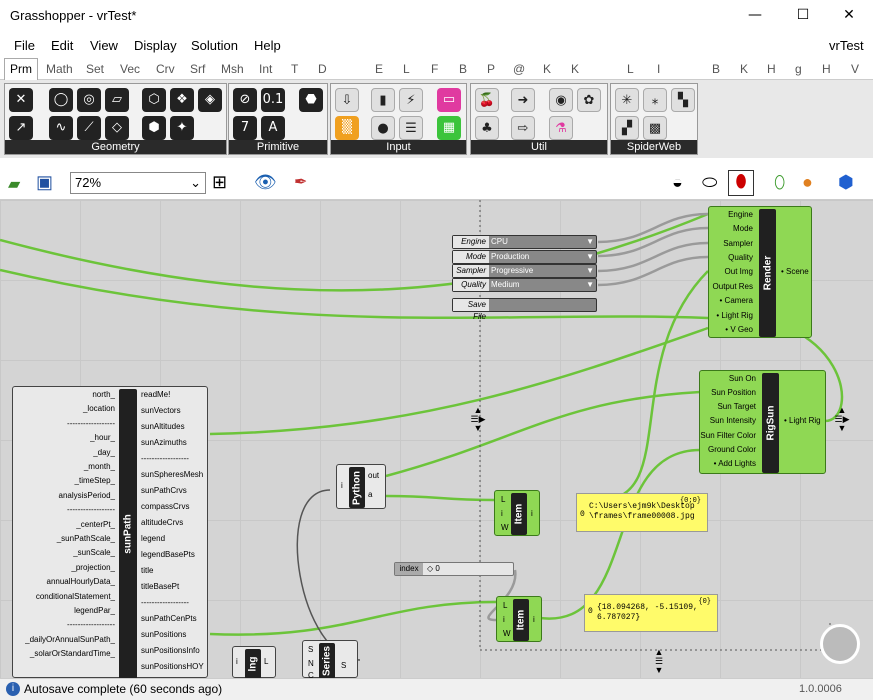 The height and width of the screenshot is (700, 873). Describe the element at coordinates (547, 69) in the screenshot. I see `tab-k1: K` at that location.